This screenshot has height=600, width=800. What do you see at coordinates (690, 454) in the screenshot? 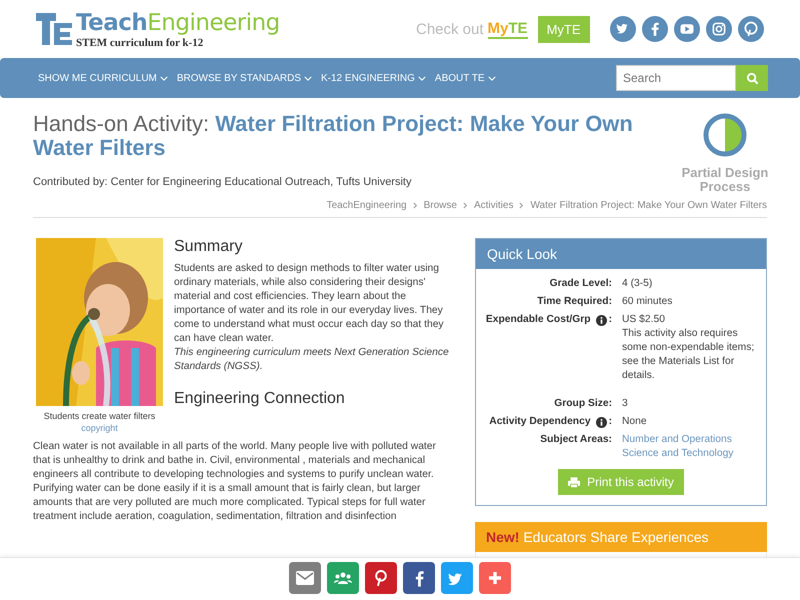
I see `subject-link: Science and Technology` at bounding box center [690, 454].